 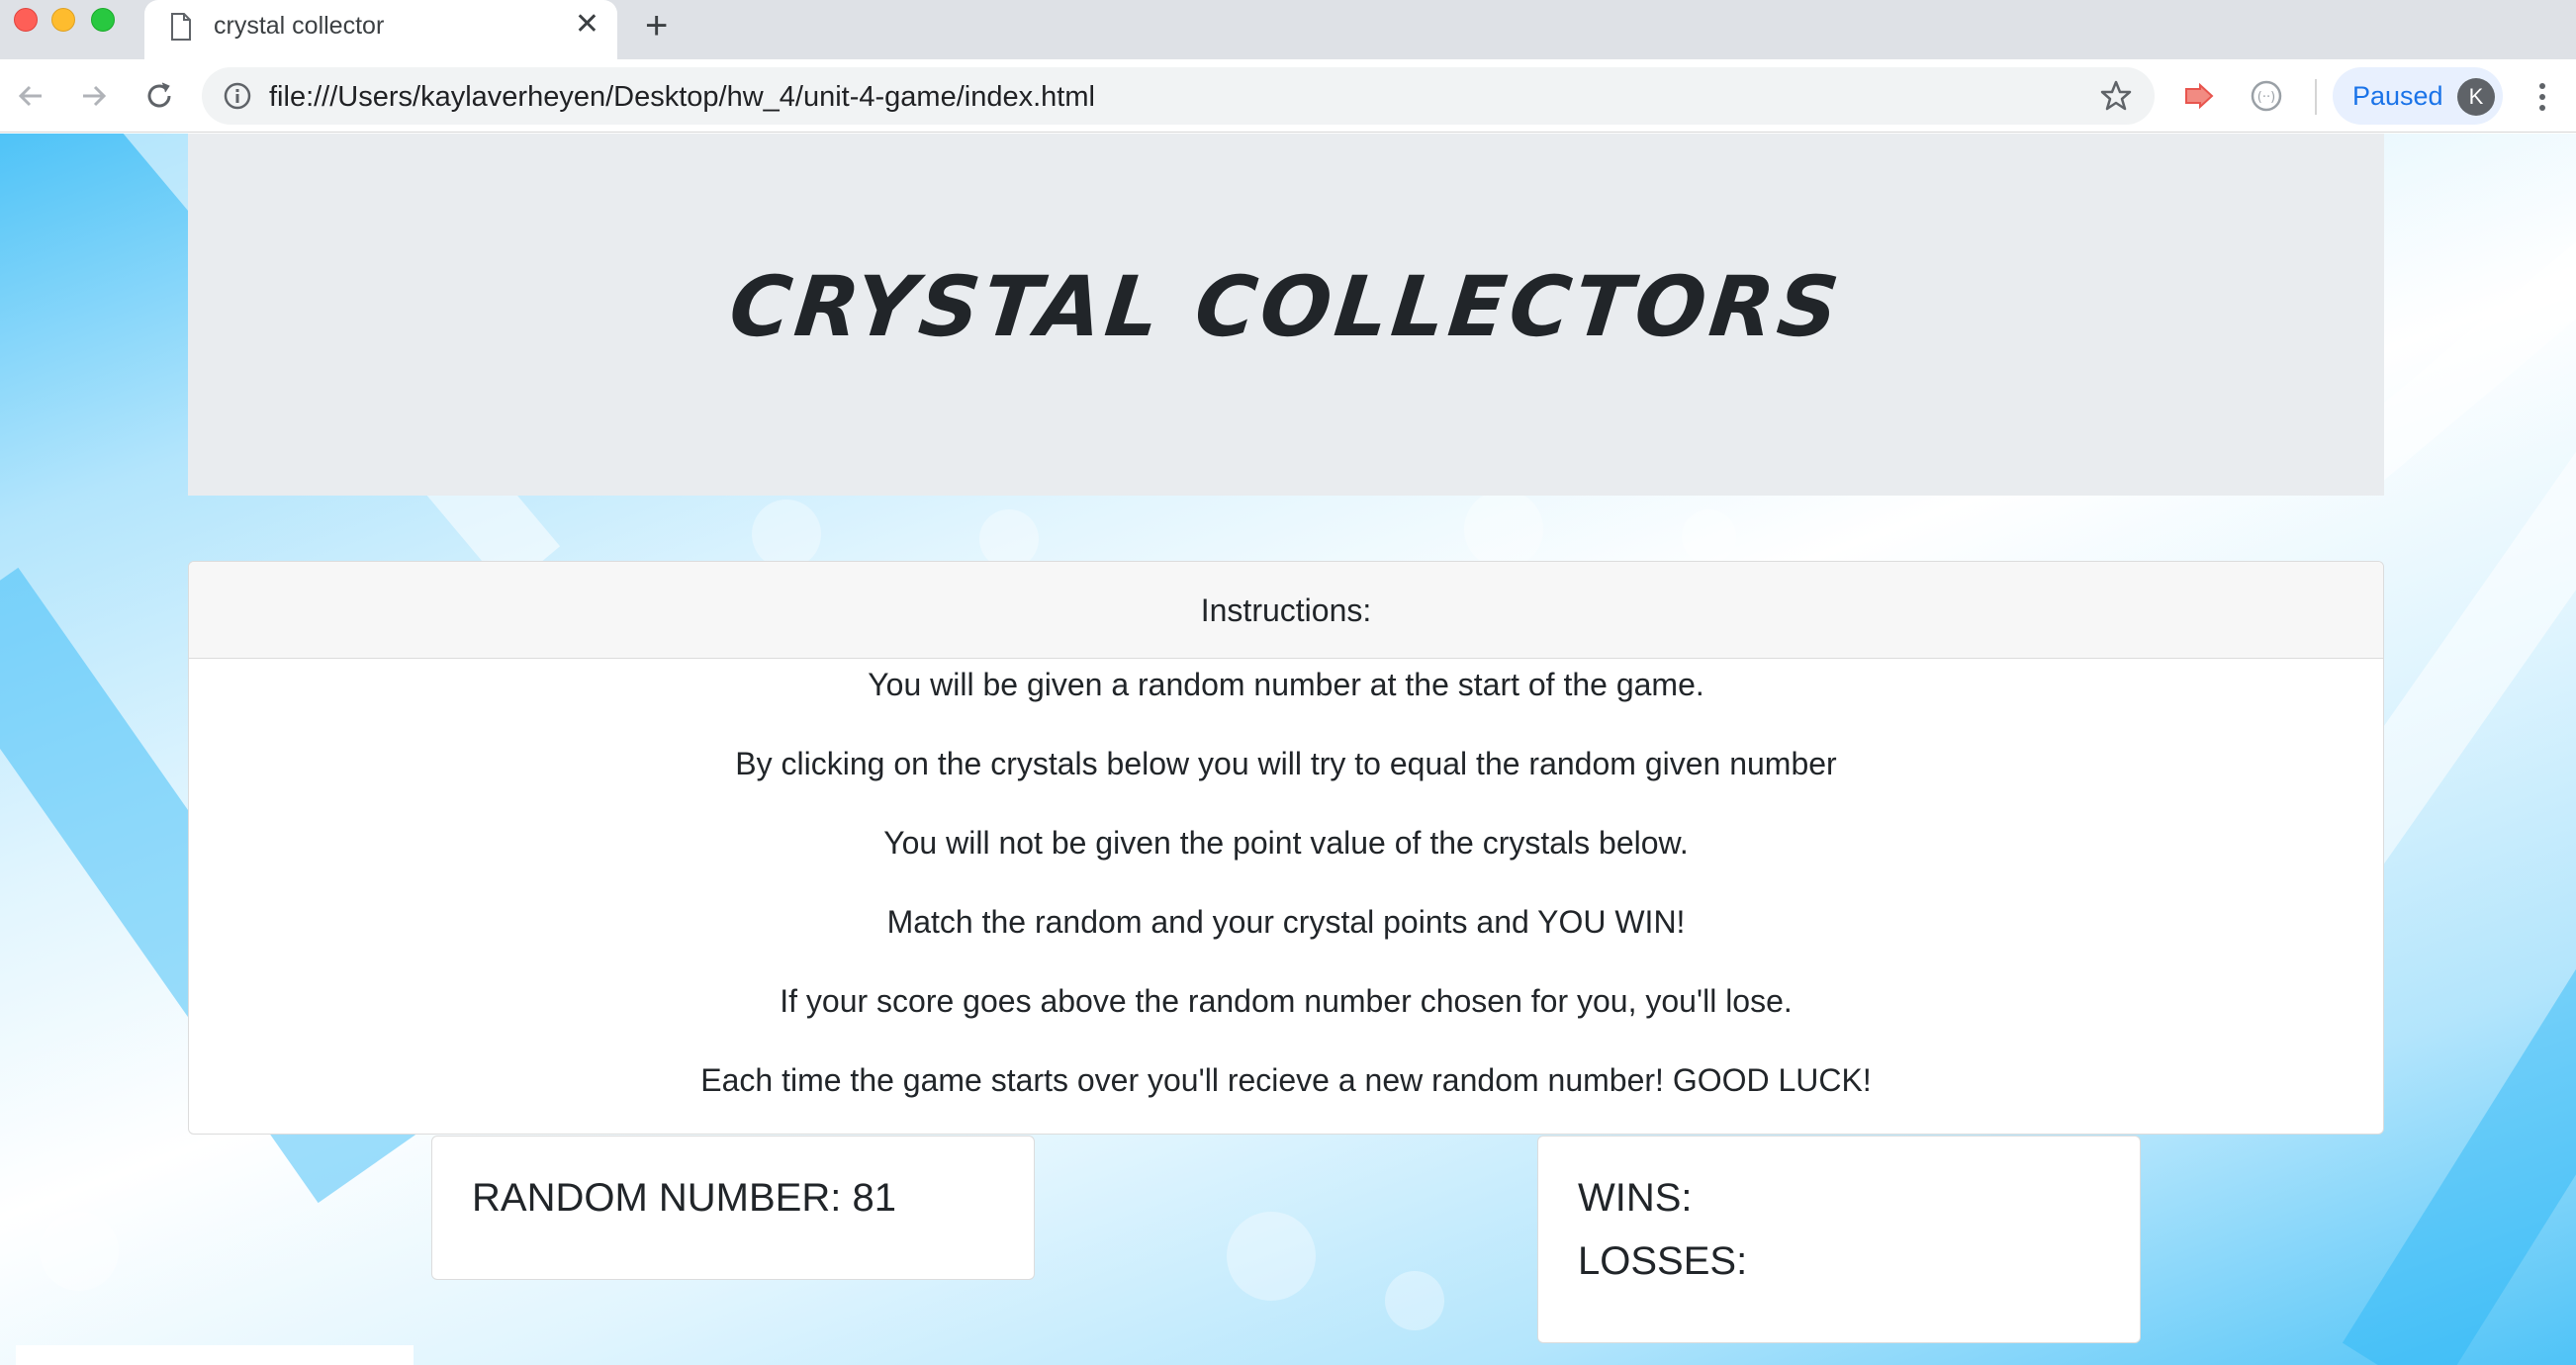 What do you see at coordinates (237, 96) in the screenshot?
I see `site-info-icon` at bounding box center [237, 96].